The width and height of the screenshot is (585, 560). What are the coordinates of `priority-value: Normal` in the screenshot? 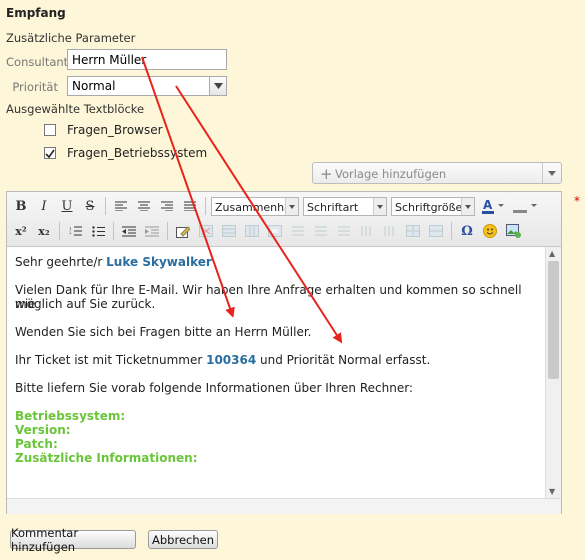 It's located at (94, 86).